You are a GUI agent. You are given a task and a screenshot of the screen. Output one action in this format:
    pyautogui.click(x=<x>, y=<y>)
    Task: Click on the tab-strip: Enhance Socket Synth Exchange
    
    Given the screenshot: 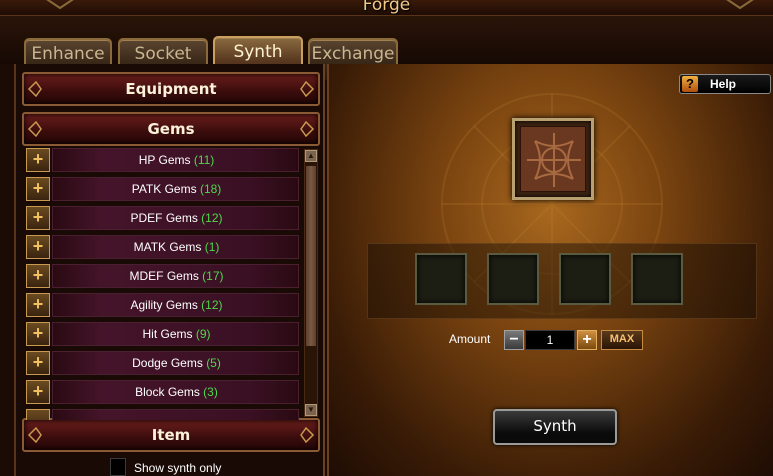 What is the action you would take?
    pyautogui.click(x=386, y=48)
    